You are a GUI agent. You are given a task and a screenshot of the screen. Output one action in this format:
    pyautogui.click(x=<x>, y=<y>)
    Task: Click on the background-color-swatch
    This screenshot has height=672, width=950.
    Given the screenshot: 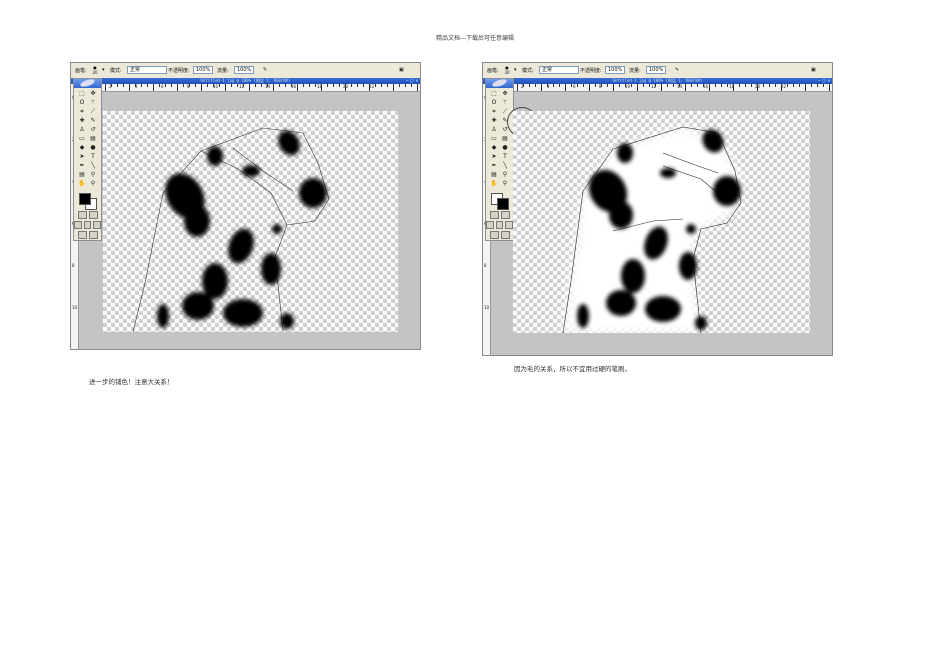 What is the action you would take?
    pyautogui.click(x=503, y=204)
    